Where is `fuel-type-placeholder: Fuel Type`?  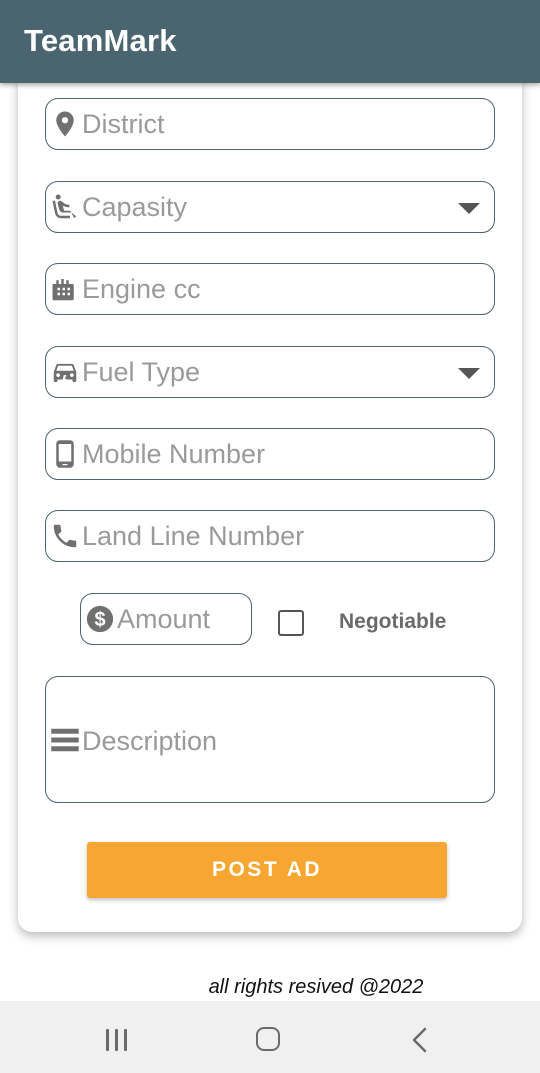 fuel-type-placeholder: Fuel Type is located at coordinates (141, 372).